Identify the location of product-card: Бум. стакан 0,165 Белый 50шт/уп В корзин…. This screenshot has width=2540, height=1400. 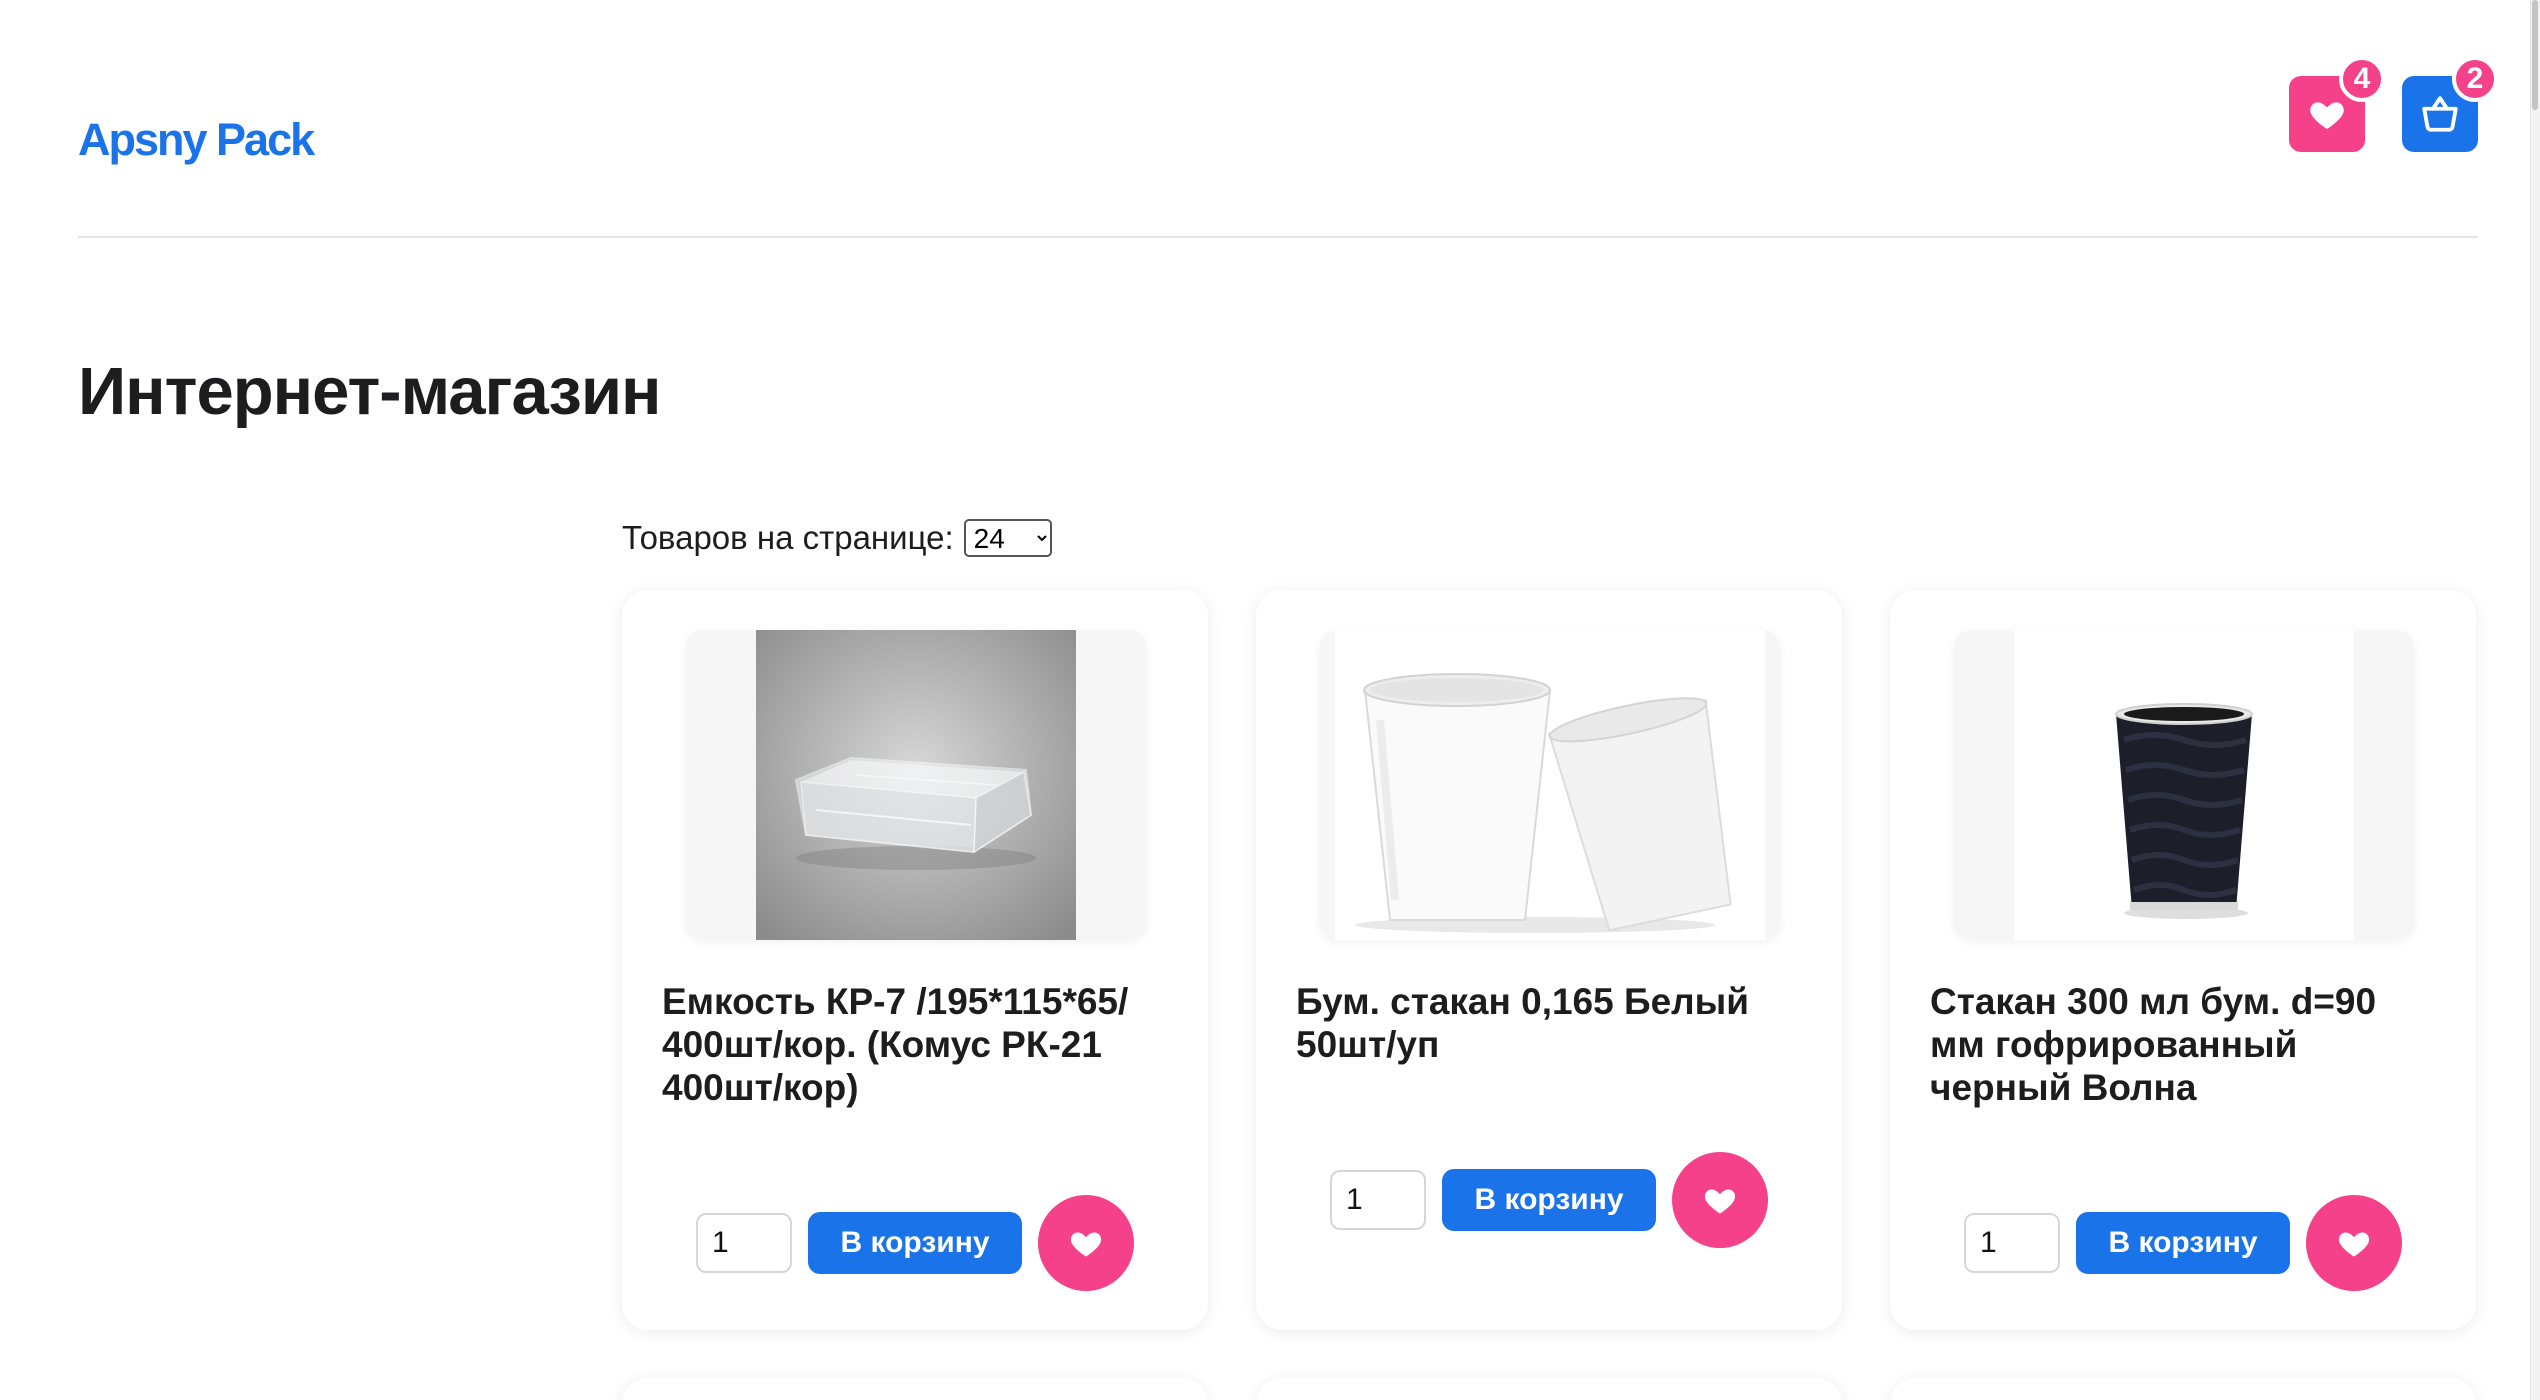
(1549, 960).